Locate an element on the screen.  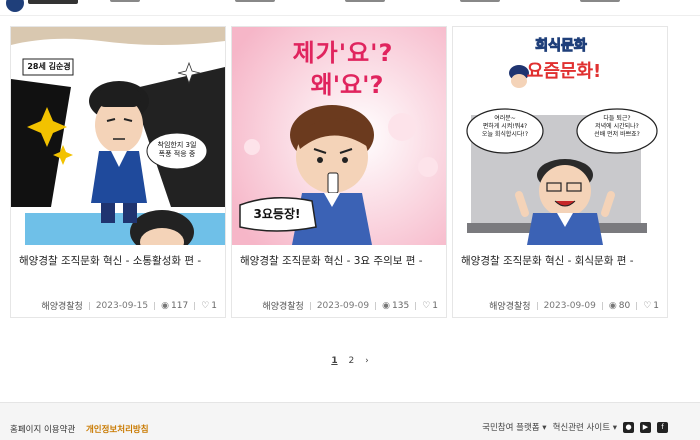
card-title: 해양경찰 조직문화 혁신 - 회식문화 편 - is located at coordinates (561, 260).